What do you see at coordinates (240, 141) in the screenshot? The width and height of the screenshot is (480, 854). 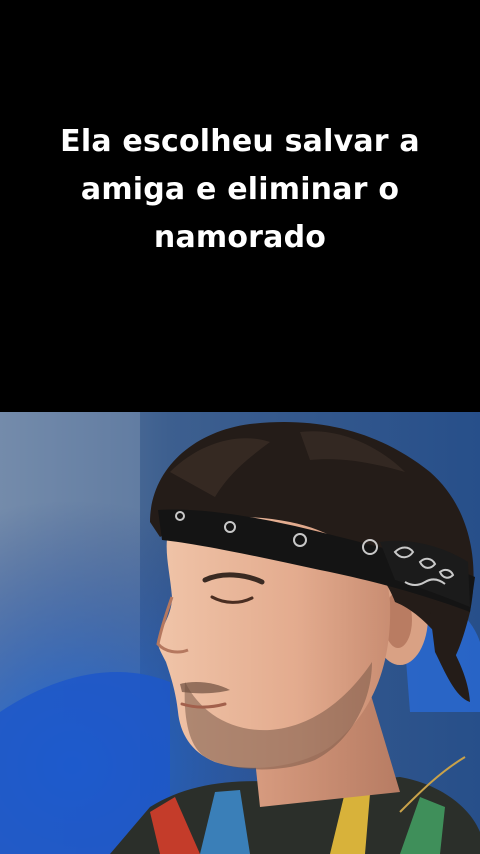 I see `caption-line-1: Ela escolheu salvar a` at bounding box center [240, 141].